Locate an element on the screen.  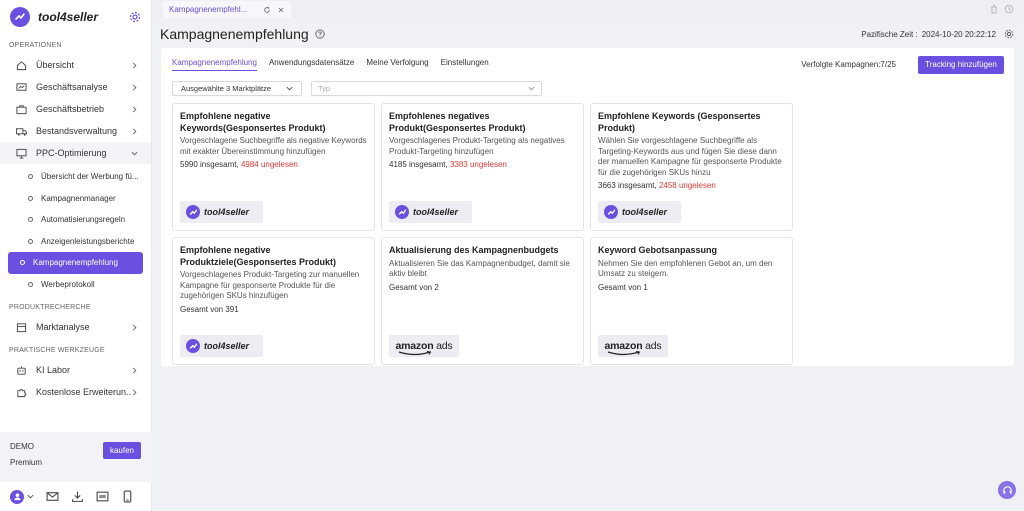
sidebar-item-label: Marktanalyse is located at coordinates (63, 327).